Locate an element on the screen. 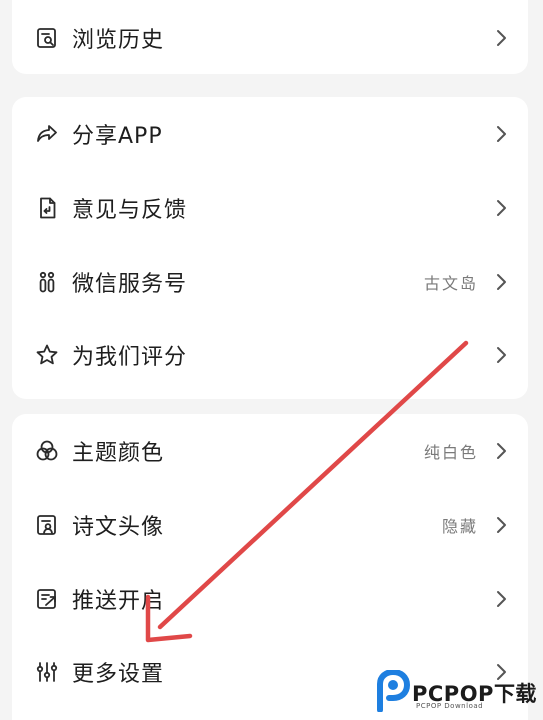 Image resolution: width=543 pixels, height=720 pixels. theme-color-icon is located at coordinates (47, 451).